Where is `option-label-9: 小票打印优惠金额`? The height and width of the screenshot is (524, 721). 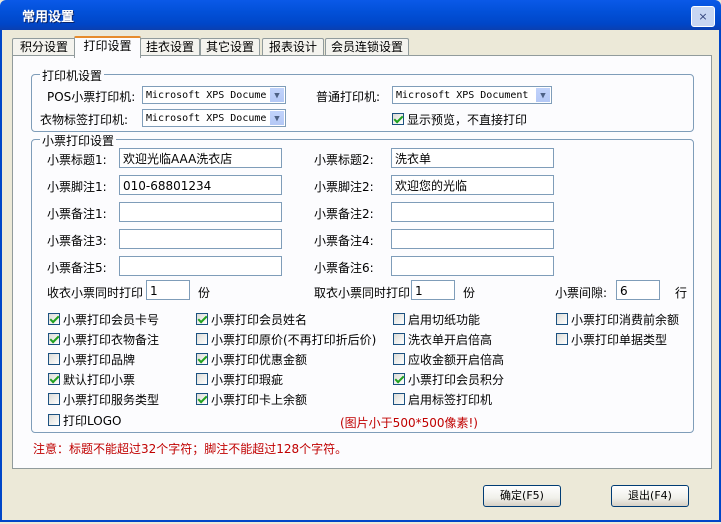
option-label-9: 小票打印优惠金额 is located at coordinates (259, 360).